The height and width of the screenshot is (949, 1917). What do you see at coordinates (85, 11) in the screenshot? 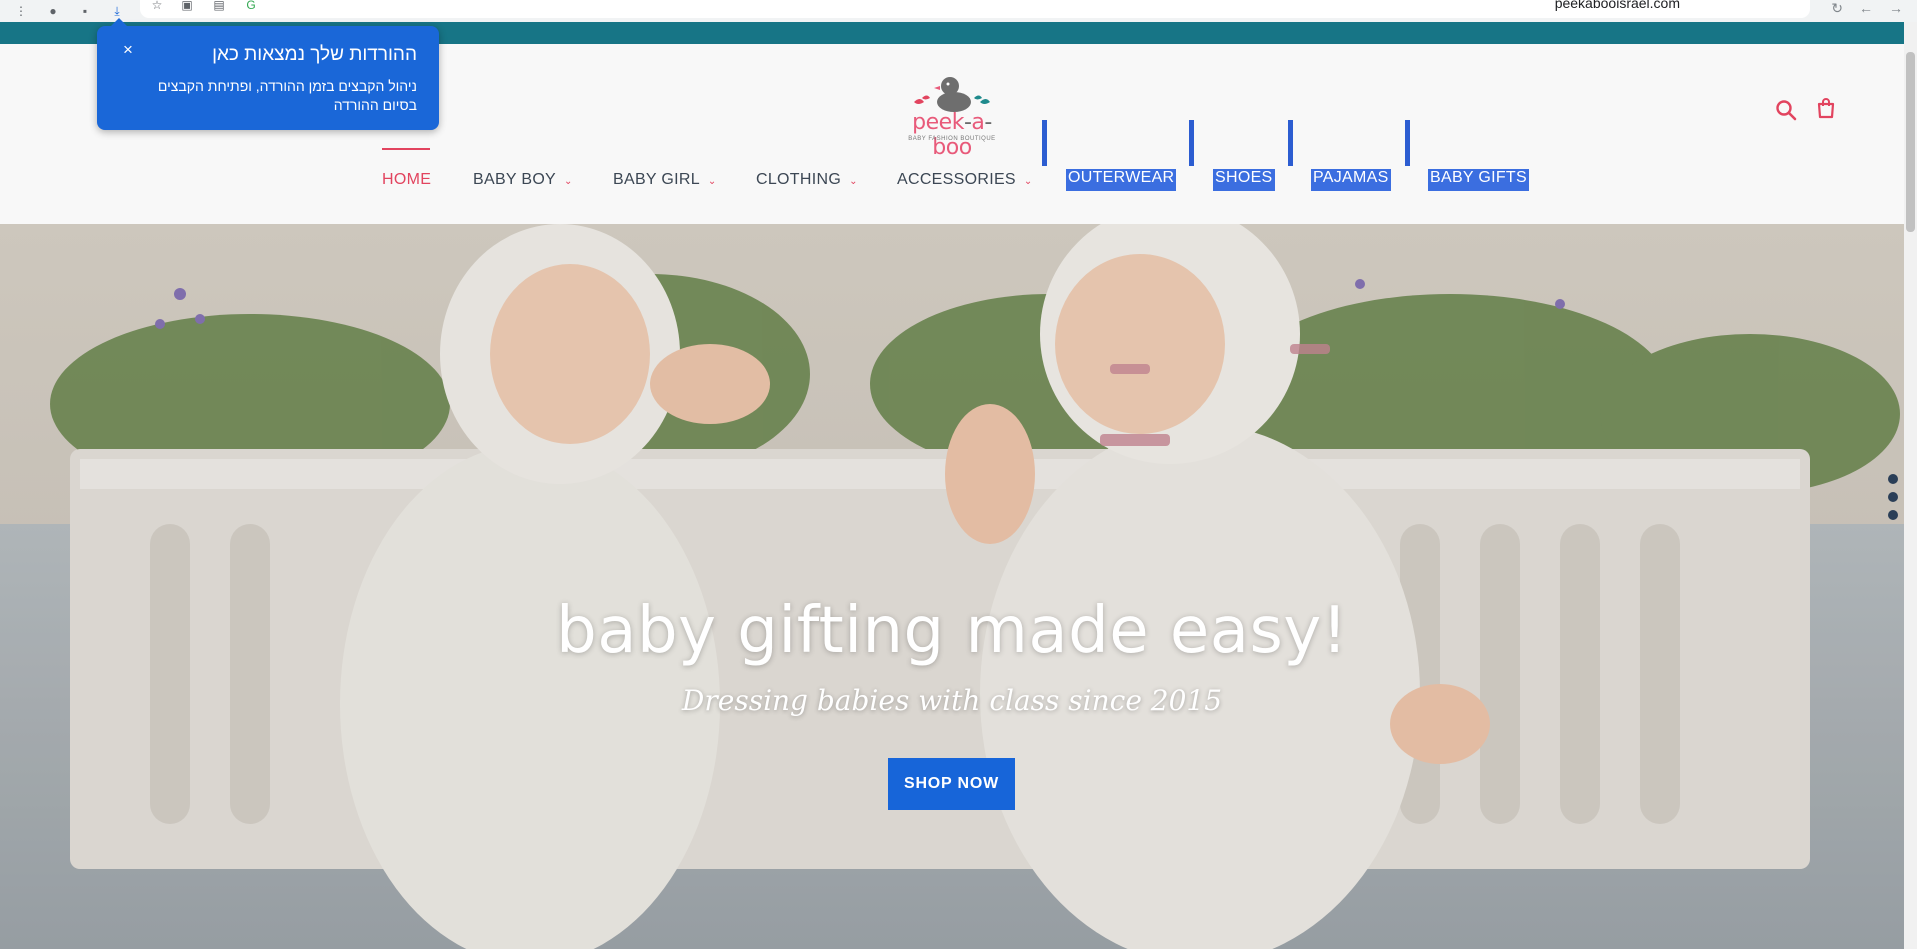
I see `extension-icon: ▪` at bounding box center [85, 11].